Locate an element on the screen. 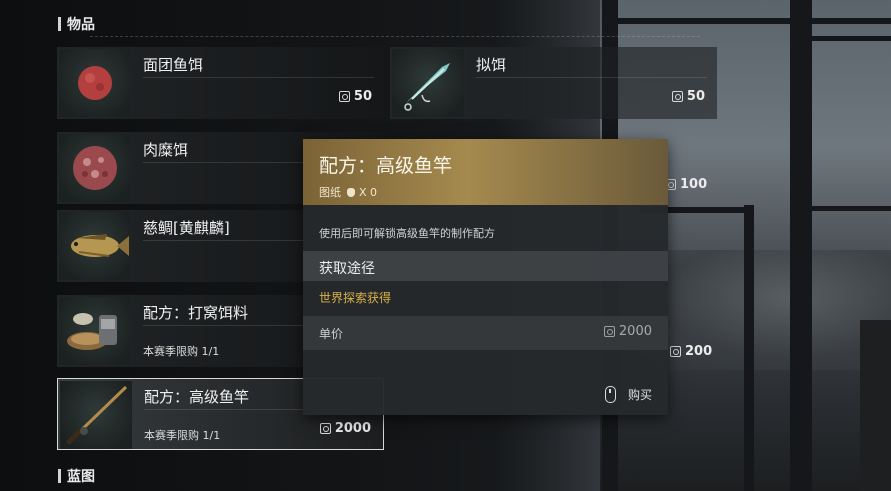  tooltip-acquire-title: 获取途径 is located at coordinates (347, 269).